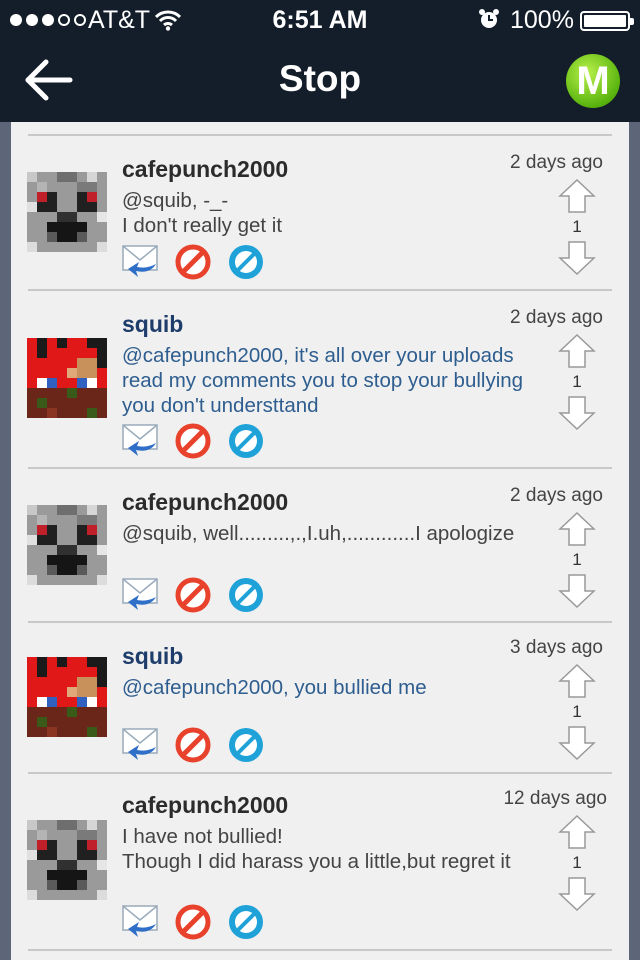 The image size is (640, 960). What do you see at coordinates (206, 125) in the screenshot?
I see `previous-comment-actions` at bounding box center [206, 125].